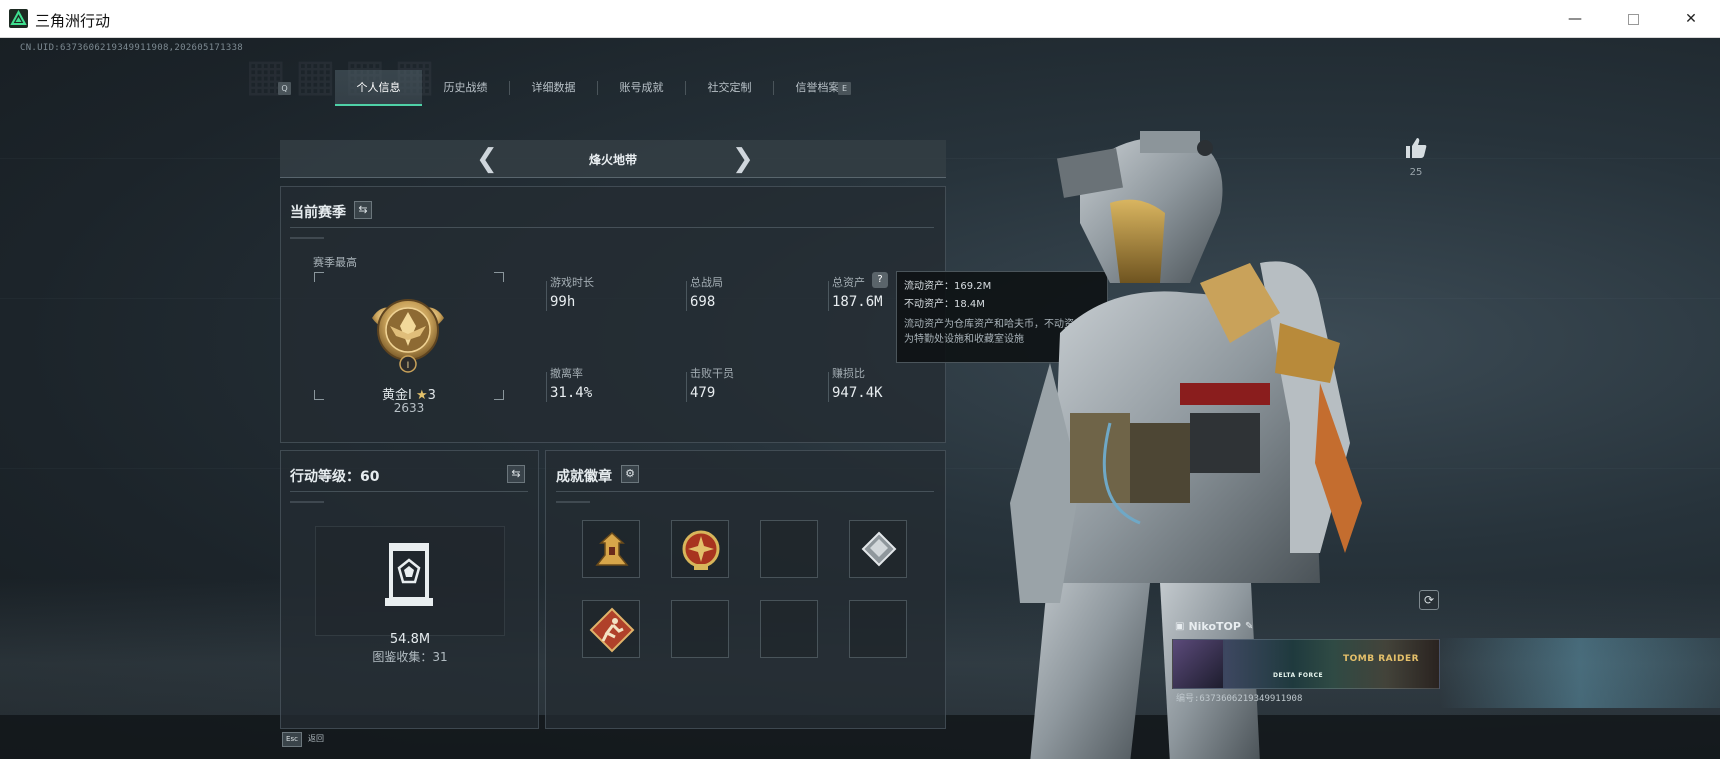  Describe the element at coordinates (1180, 626) in the screenshot. I see `id-card-icon: ▣` at that location.